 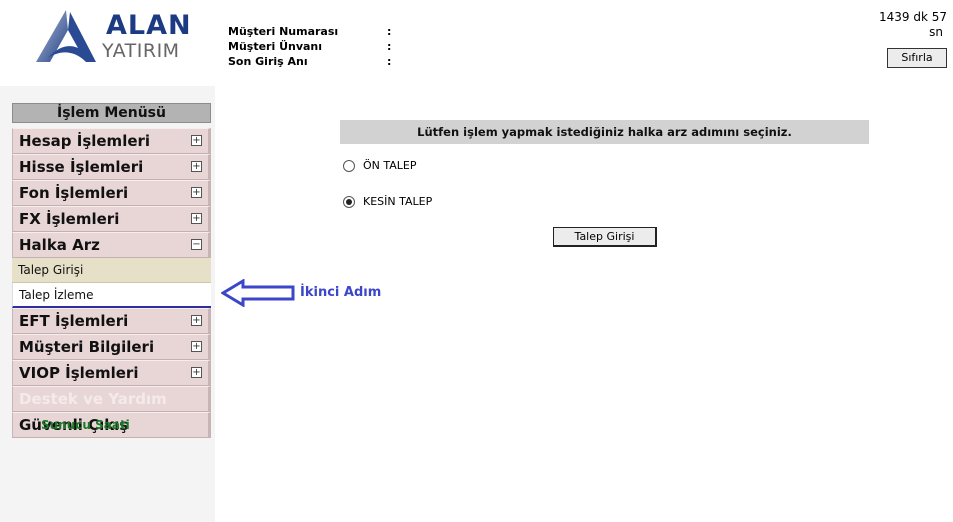 What do you see at coordinates (917, 58) in the screenshot?
I see `reset-timer-button: Sıfırla` at bounding box center [917, 58].